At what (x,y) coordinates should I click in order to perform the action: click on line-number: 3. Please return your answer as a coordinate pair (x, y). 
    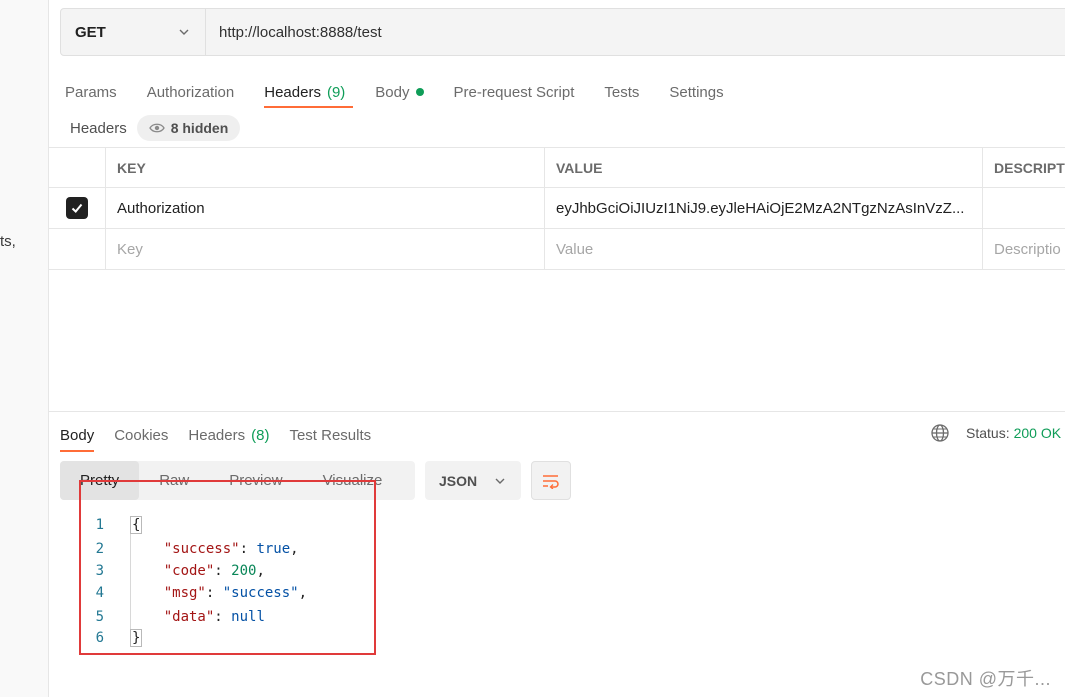
    Looking at the image, I should click on (99, 571).